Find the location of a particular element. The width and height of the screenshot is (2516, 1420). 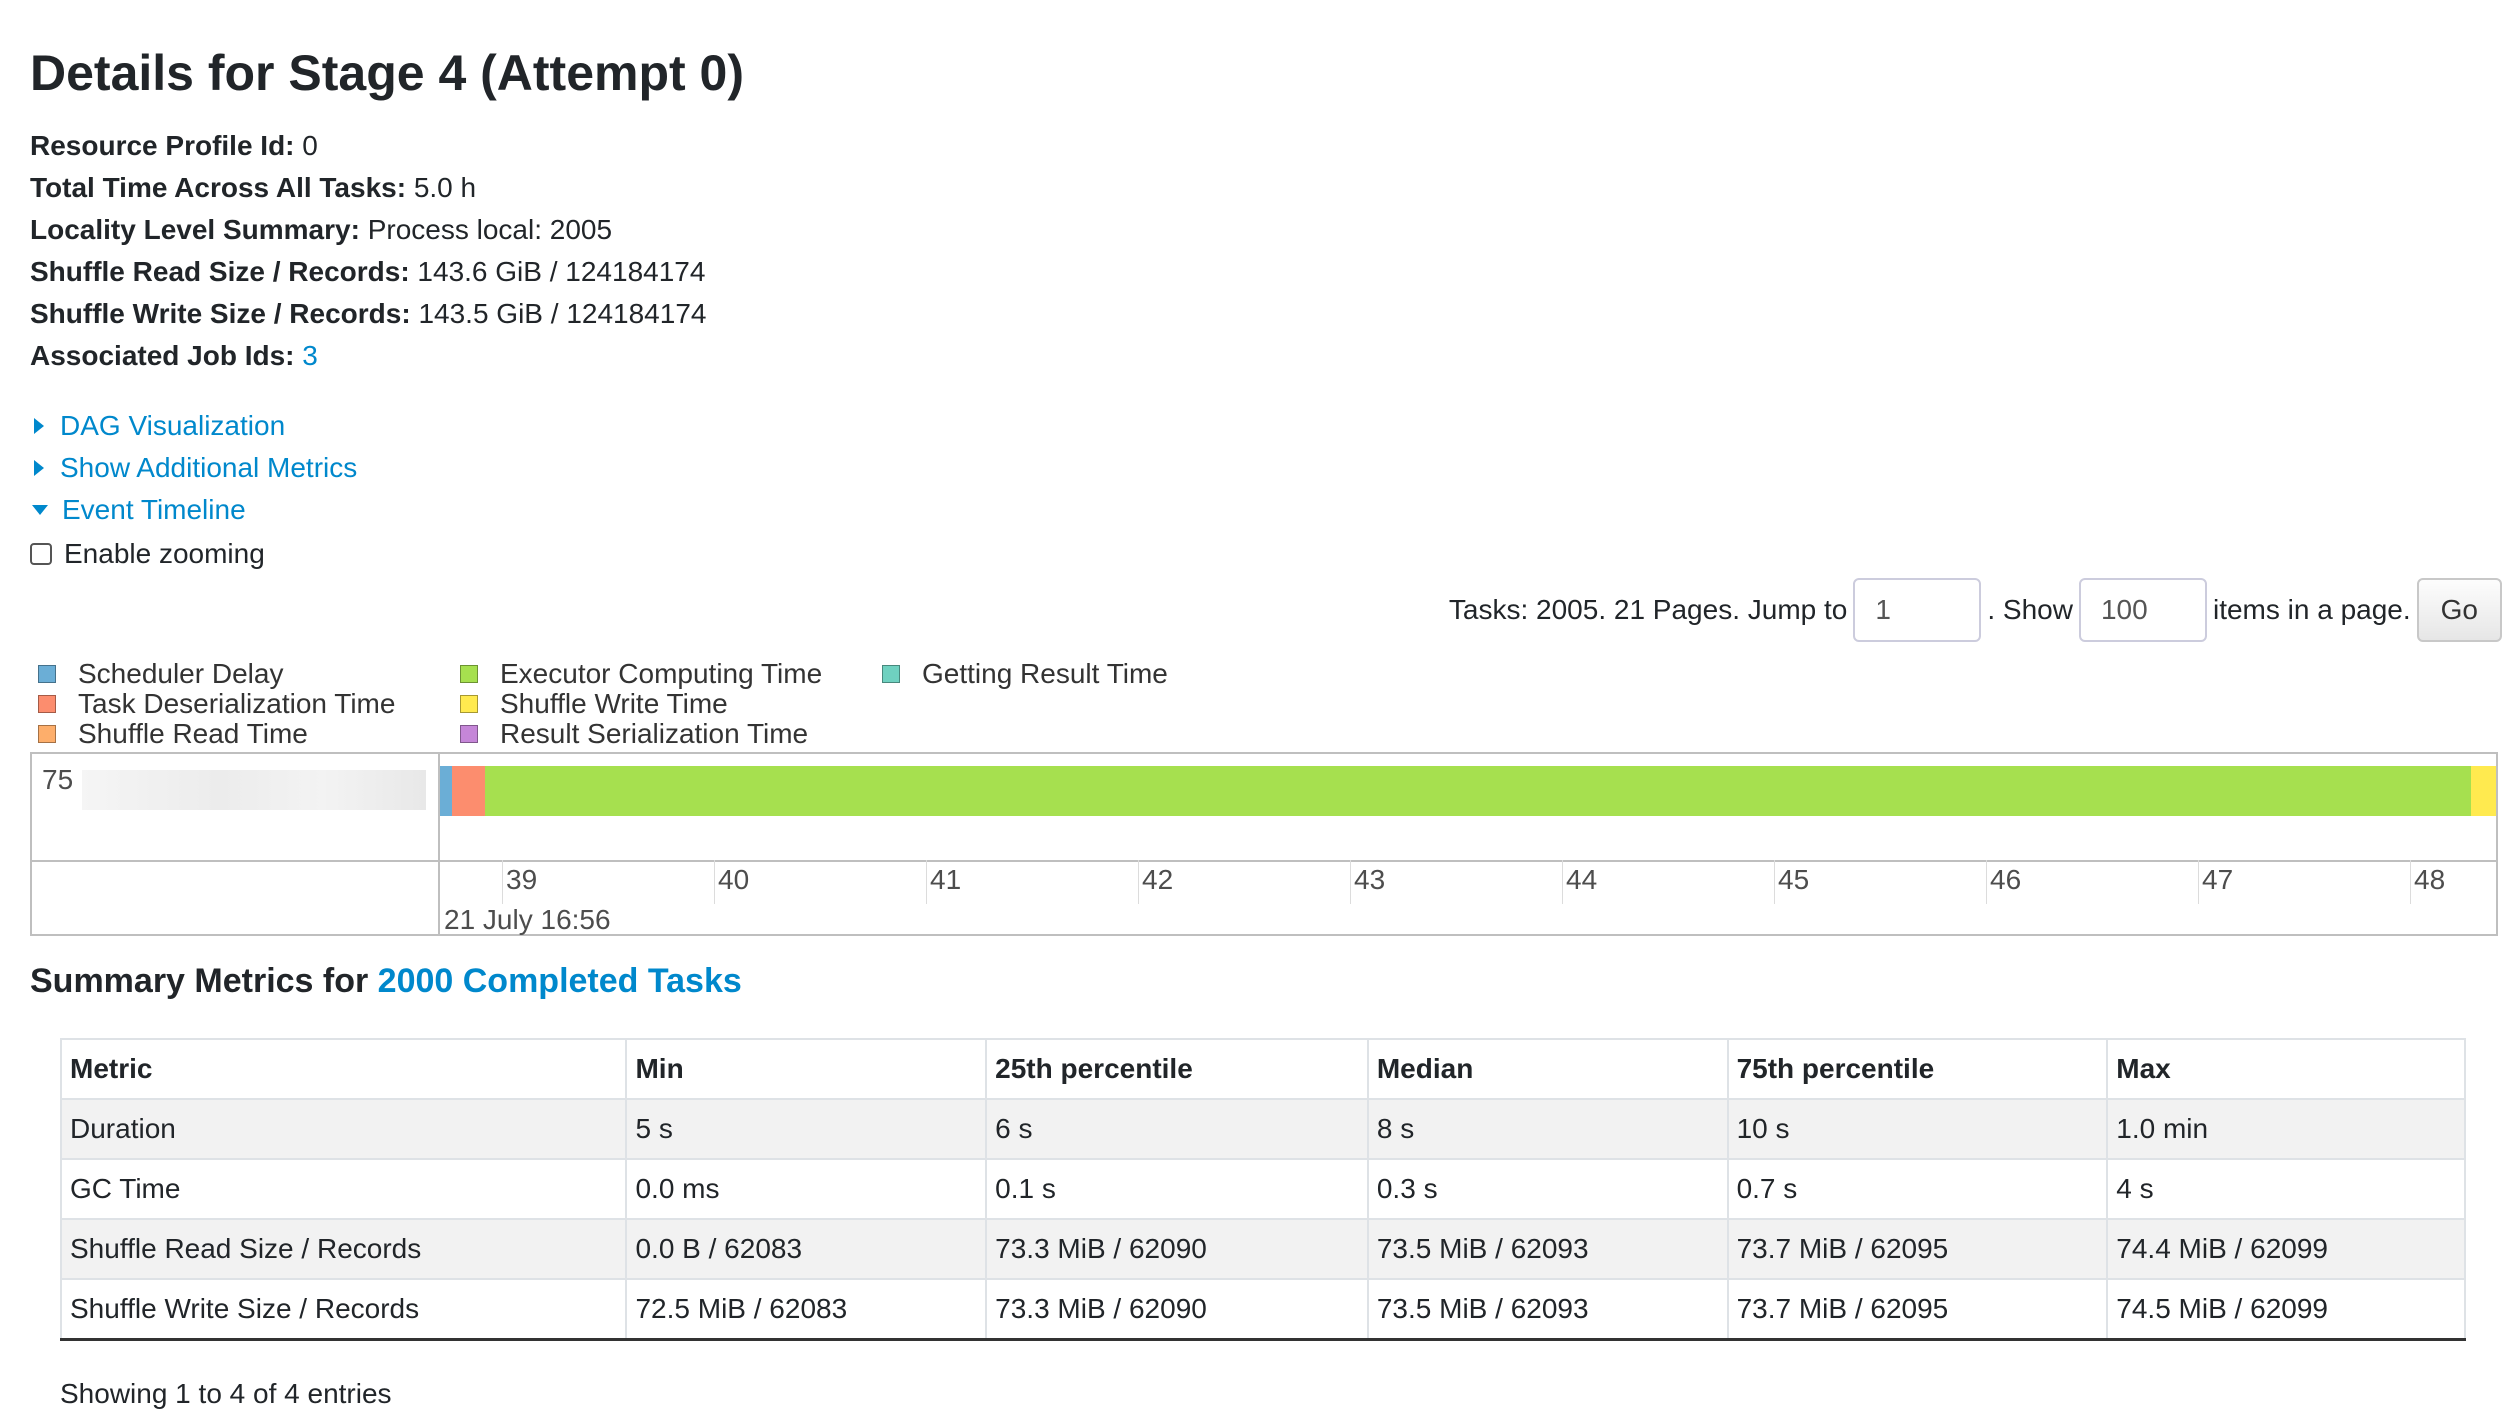

axis-tick-label: 46 is located at coordinates (2006, 879).